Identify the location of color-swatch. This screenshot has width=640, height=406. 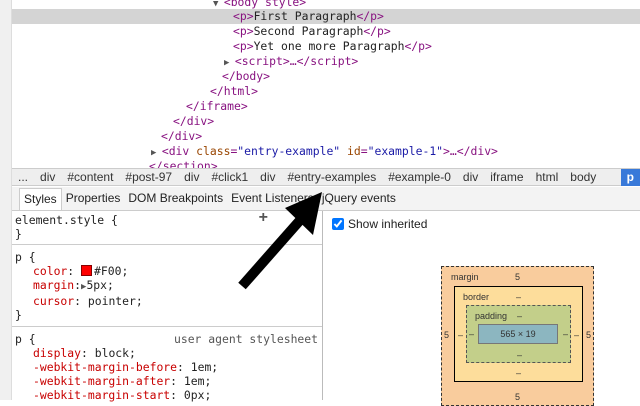
(87, 270).